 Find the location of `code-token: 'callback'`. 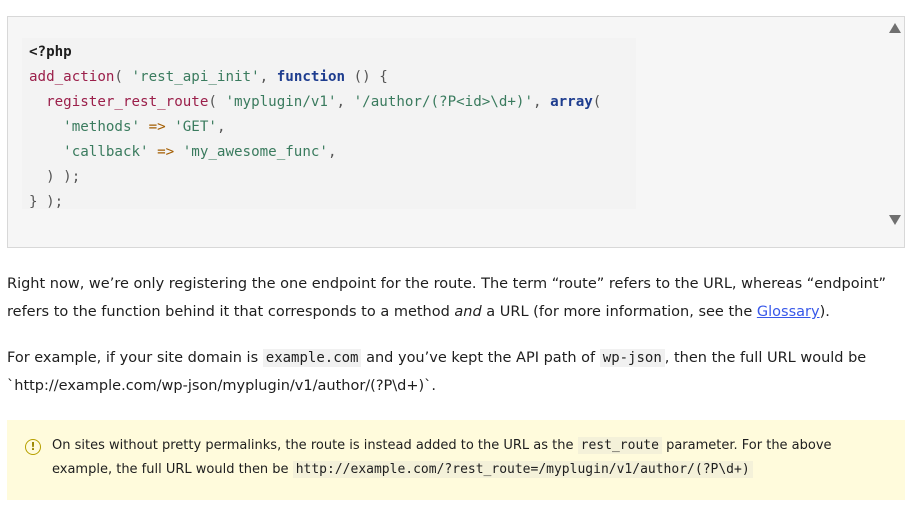

code-token: 'callback' is located at coordinates (89, 152).